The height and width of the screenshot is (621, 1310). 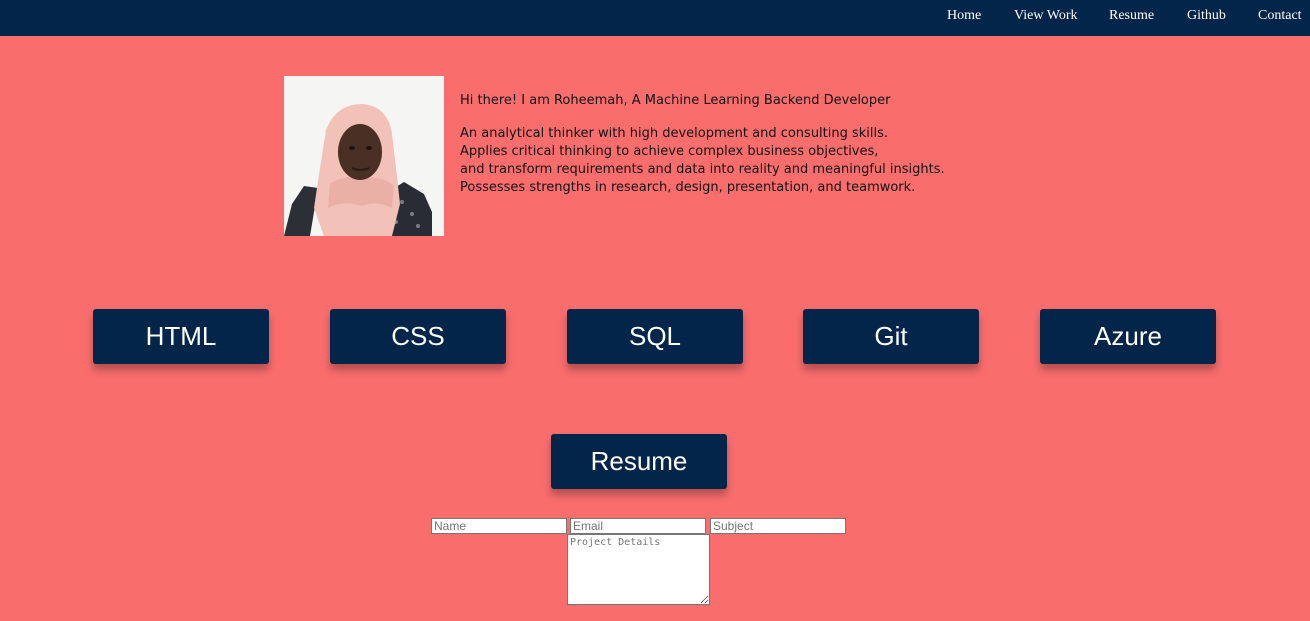 I want to click on nav-link-contact: Contact, so click(x=1280, y=16).